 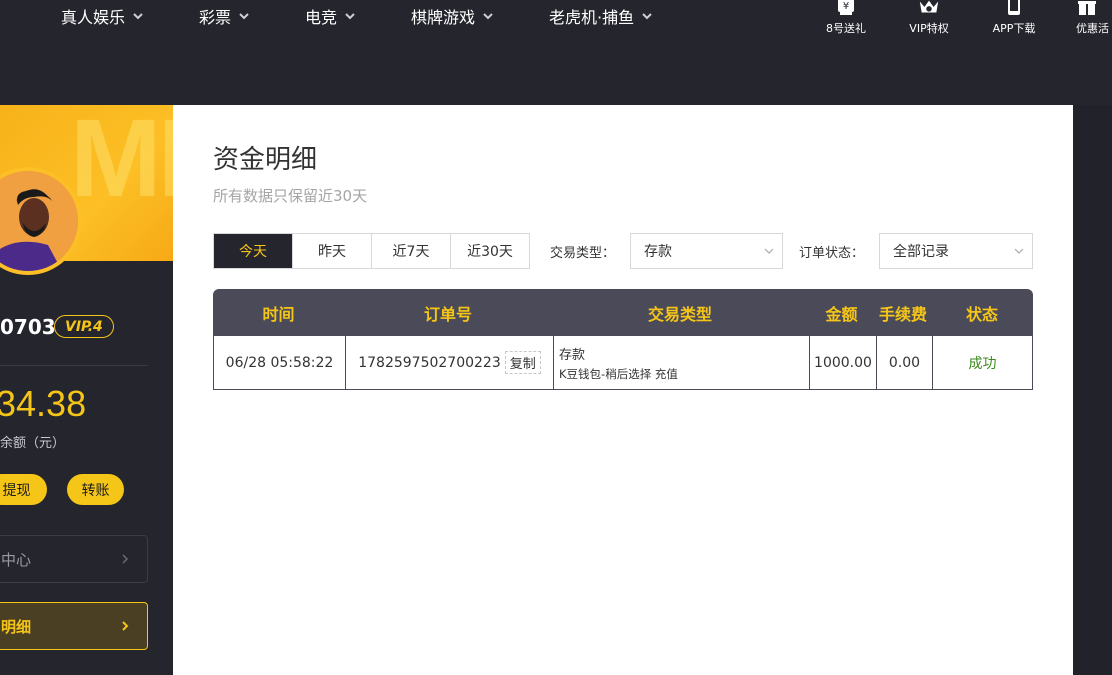 What do you see at coordinates (1092, 28) in the screenshot?
I see `top-link-label: 优惠活` at bounding box center [1092, 28].